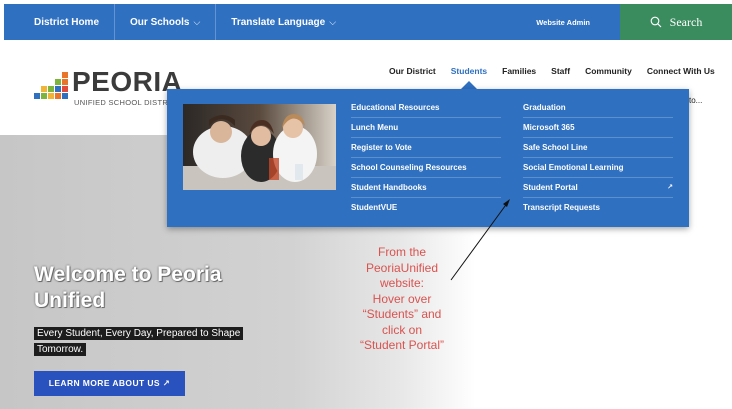 Image resolution: width=732 pixels, height=409 pixels. Describe the element at coordinates (278, 22) in the screenshot. I see `translate-language-label: Translate Language` at that location.